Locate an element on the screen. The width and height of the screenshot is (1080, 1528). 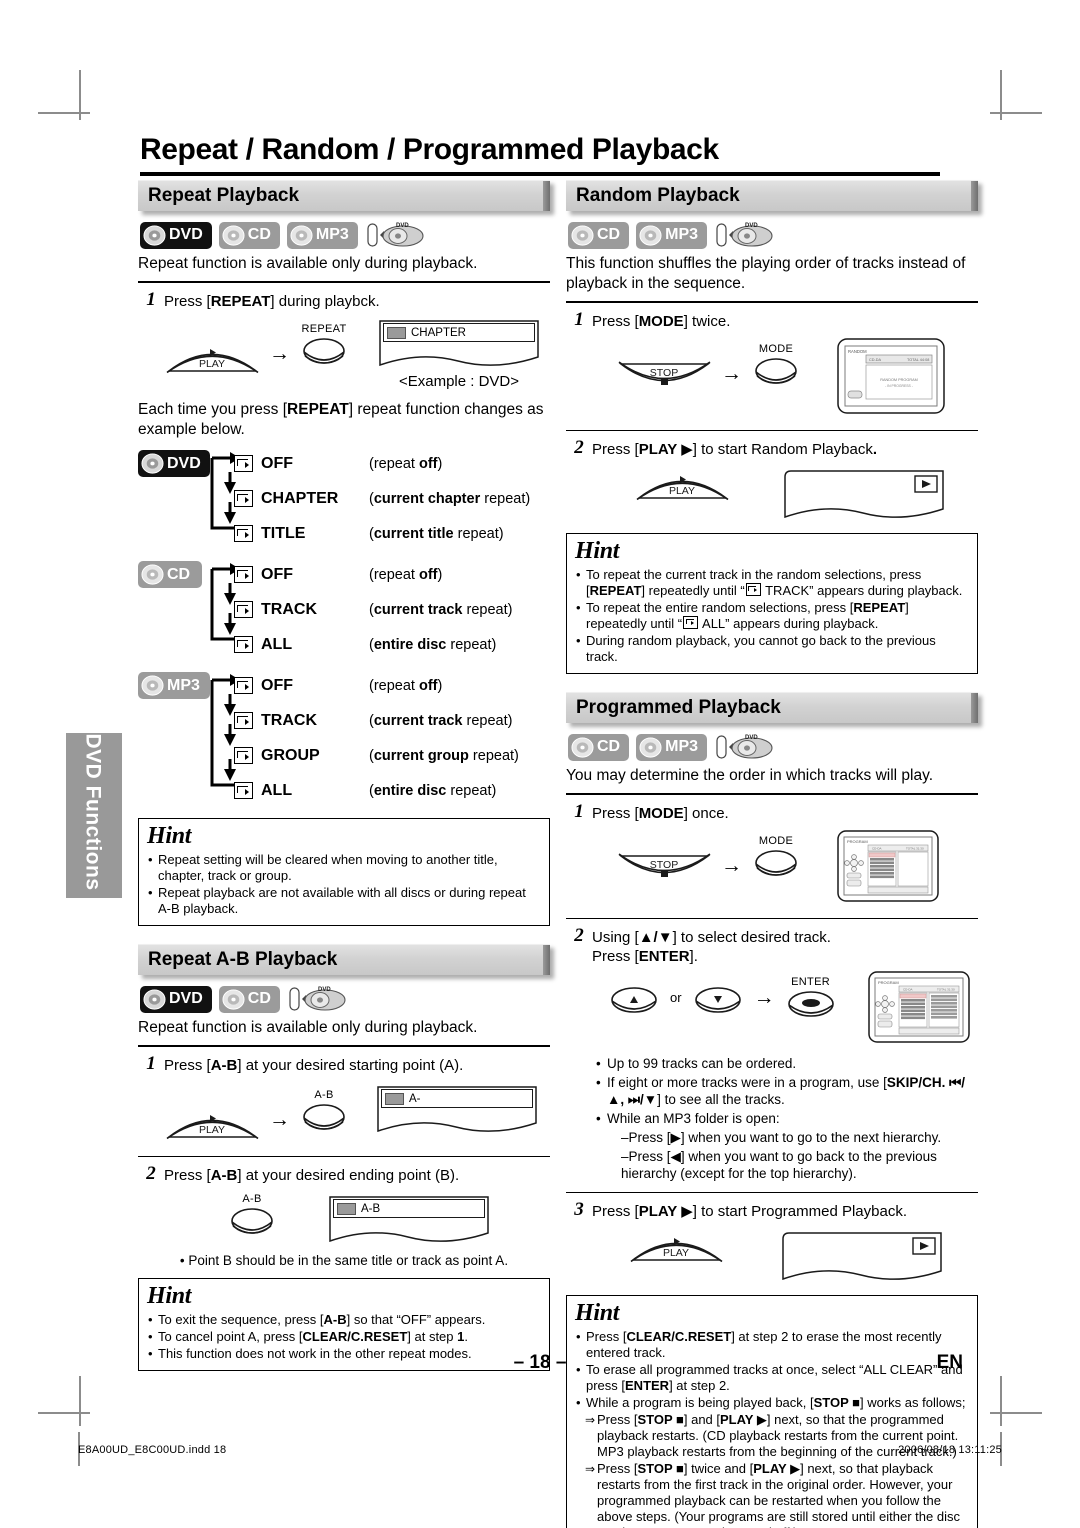
step-number: 3 is located at coordinates (579, 1209).